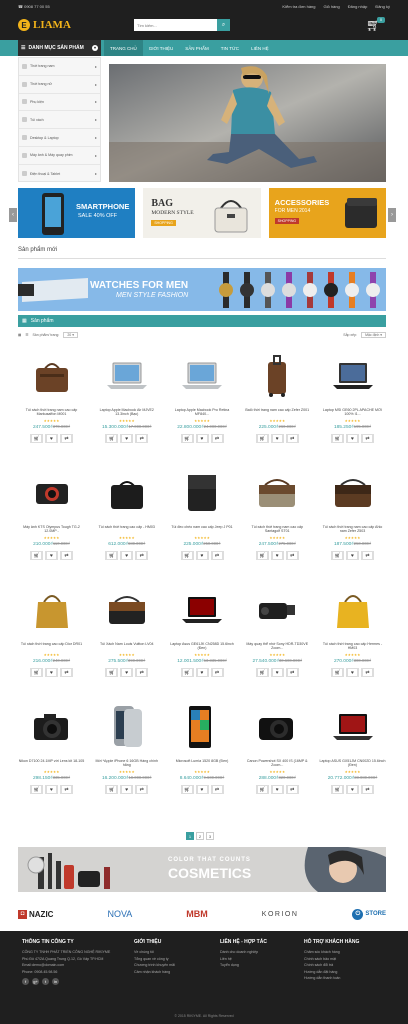 The image size is (408, 1024). What do you see at coordinates (392, 215) in the screenshot?
I see `slider-next-button: ›` at bounding box center [392, 215].